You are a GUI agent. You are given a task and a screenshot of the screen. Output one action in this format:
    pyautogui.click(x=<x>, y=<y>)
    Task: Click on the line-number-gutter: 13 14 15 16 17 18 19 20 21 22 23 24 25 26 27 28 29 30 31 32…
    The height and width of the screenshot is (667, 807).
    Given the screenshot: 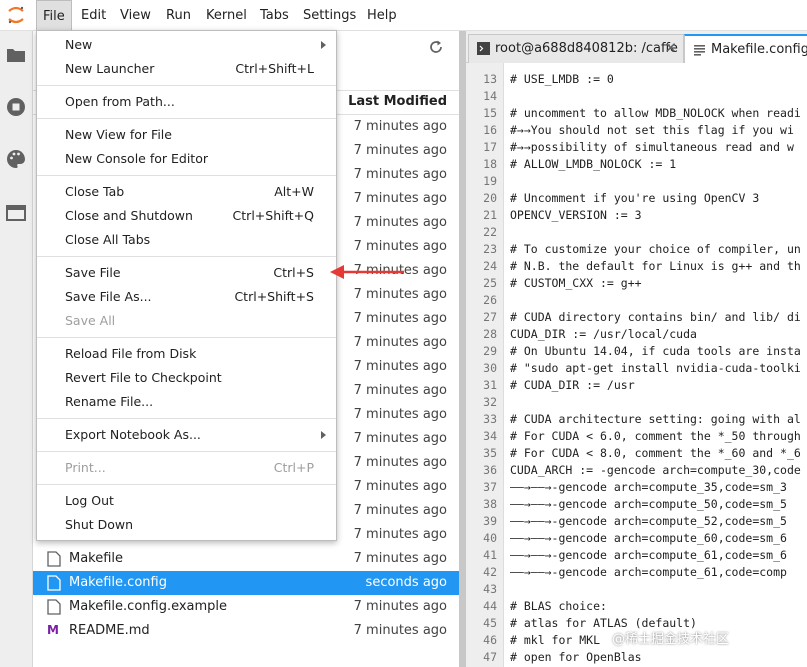 What is the action you would take?
    pyautogui.click(x=485, y=365)
    